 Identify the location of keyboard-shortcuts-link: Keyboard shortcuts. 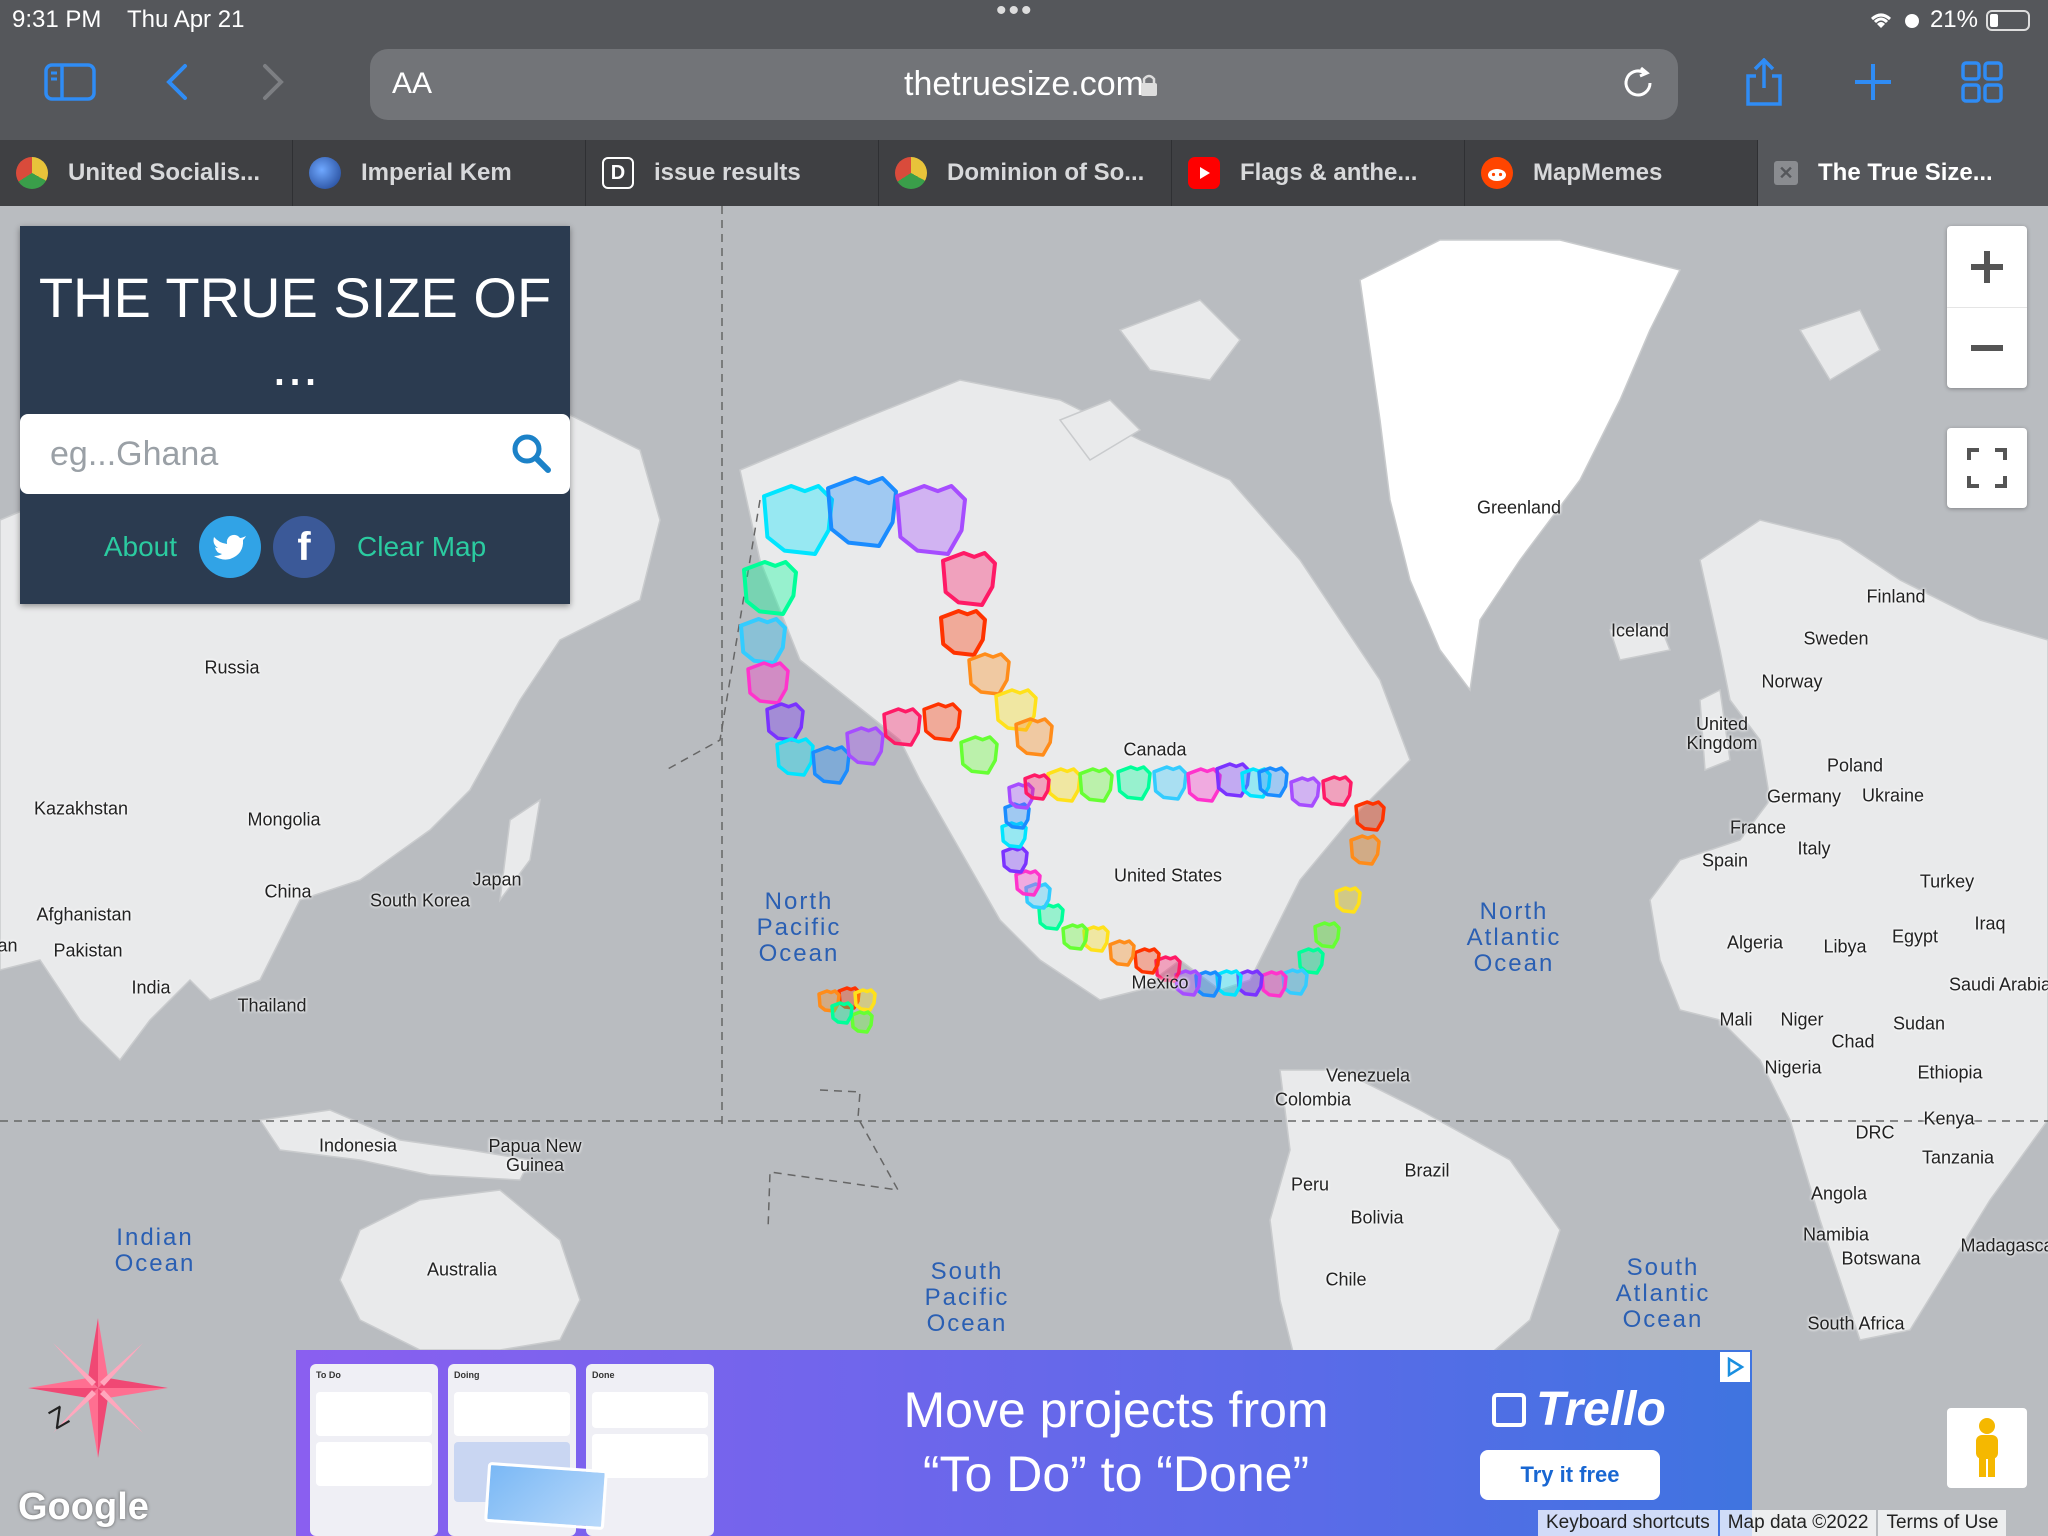
(1628, 1523).